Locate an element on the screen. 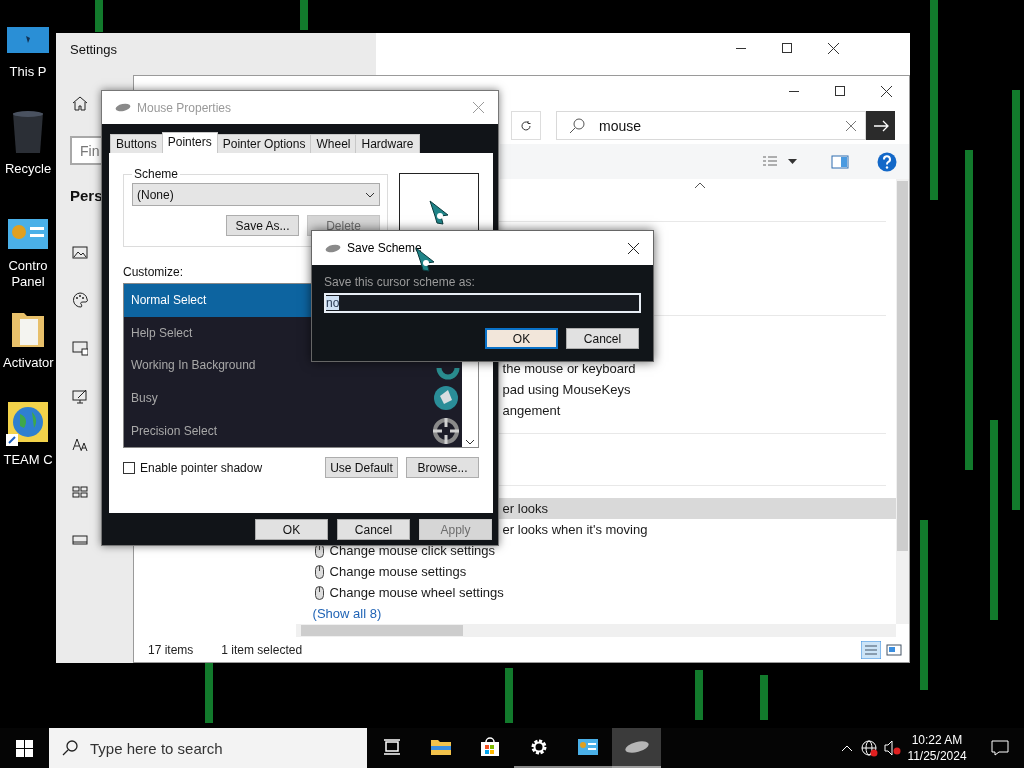 This screenshot has width=1024, height=768. store-icon is located at coordinates (489, 747).